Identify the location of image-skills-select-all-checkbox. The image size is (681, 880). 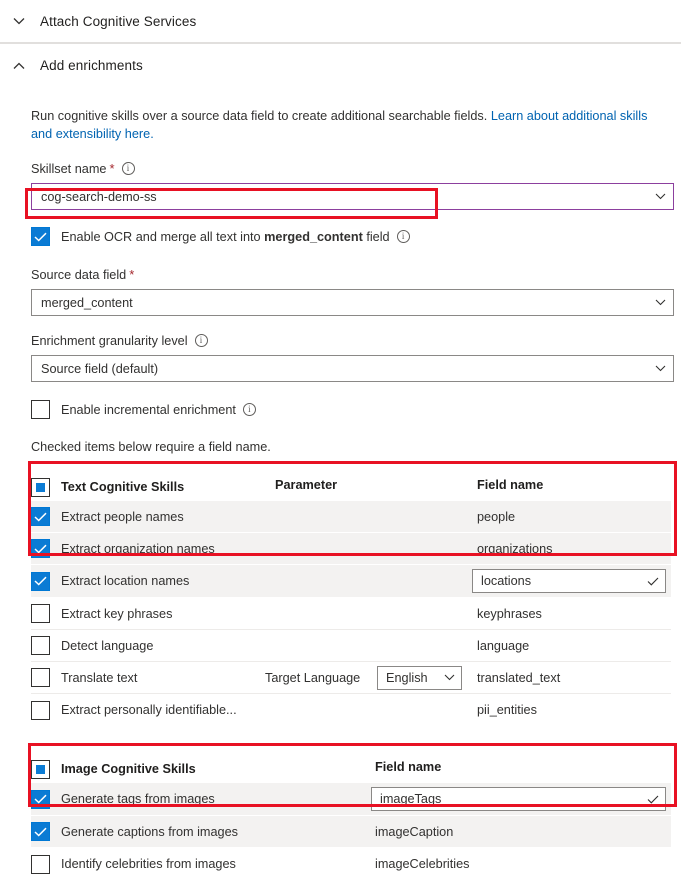
(40, 769).